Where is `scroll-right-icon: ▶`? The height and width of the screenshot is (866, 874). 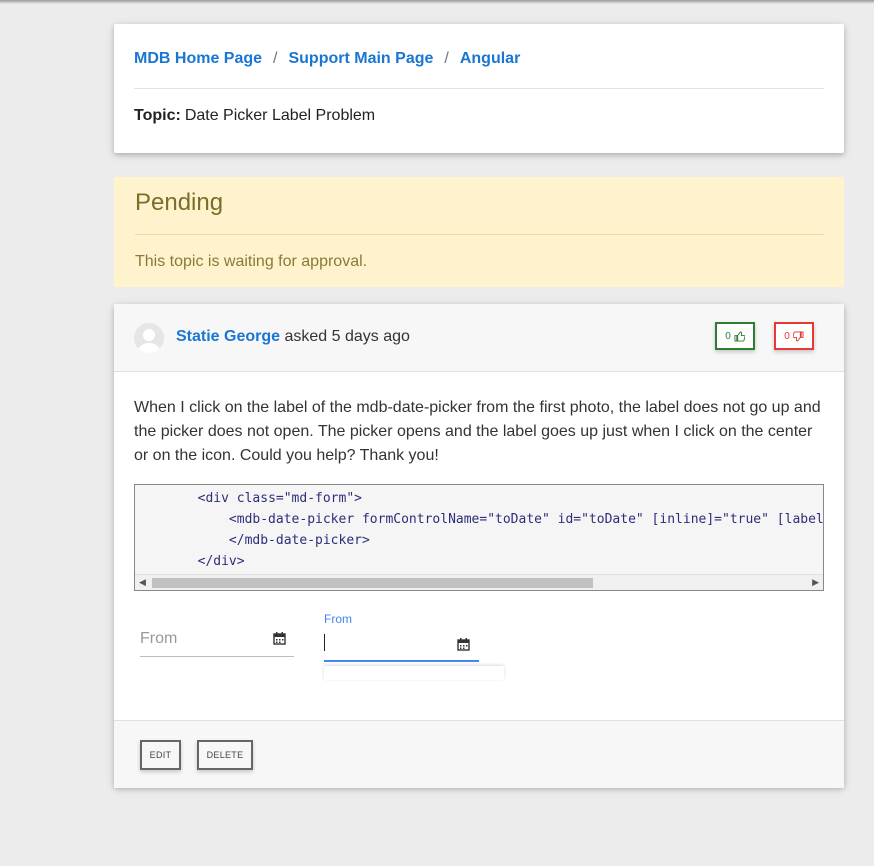
scroll-right-icon: ▶ is located at coordinates (815, 582).